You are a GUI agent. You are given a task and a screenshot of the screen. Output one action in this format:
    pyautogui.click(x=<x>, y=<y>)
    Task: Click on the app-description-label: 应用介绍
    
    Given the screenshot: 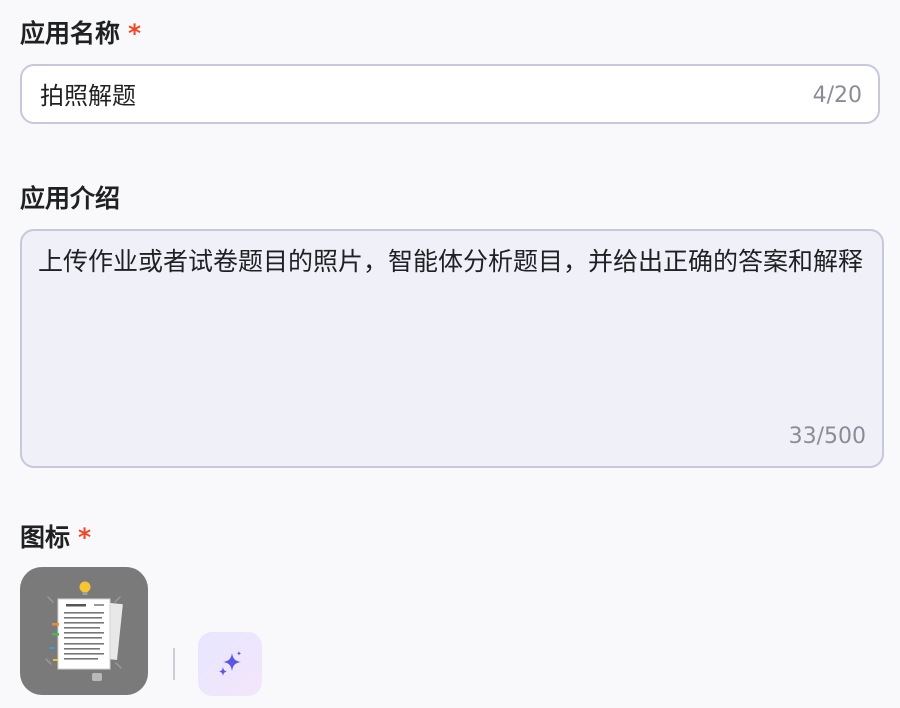 What is the action you would take?
    pyautogui.click(x=70, y=199)
    